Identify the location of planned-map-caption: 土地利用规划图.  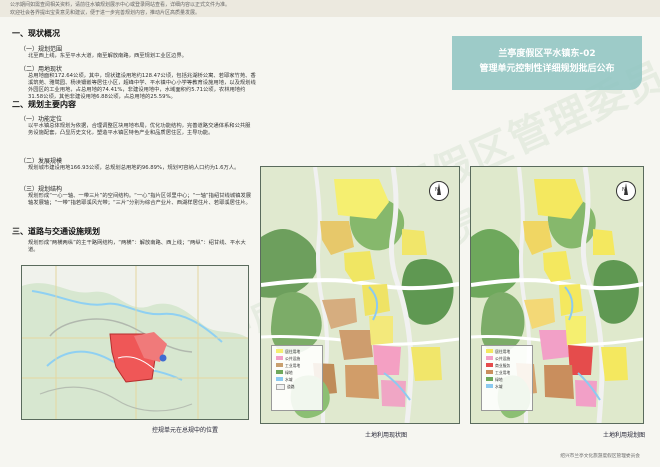
(623, 435).